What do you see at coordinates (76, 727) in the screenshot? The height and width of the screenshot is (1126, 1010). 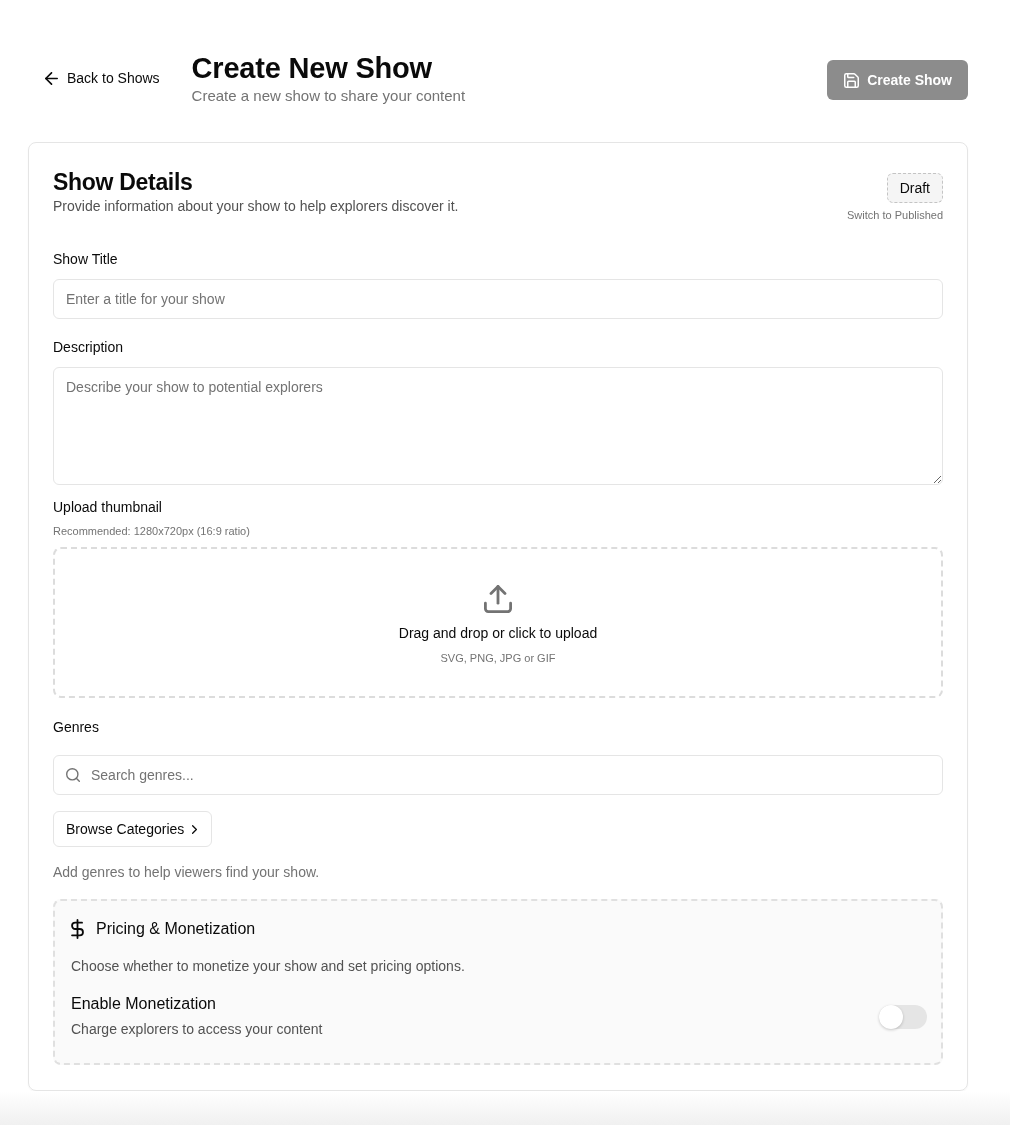 I see `field-label: Genres` at bounding box center [76, 727].